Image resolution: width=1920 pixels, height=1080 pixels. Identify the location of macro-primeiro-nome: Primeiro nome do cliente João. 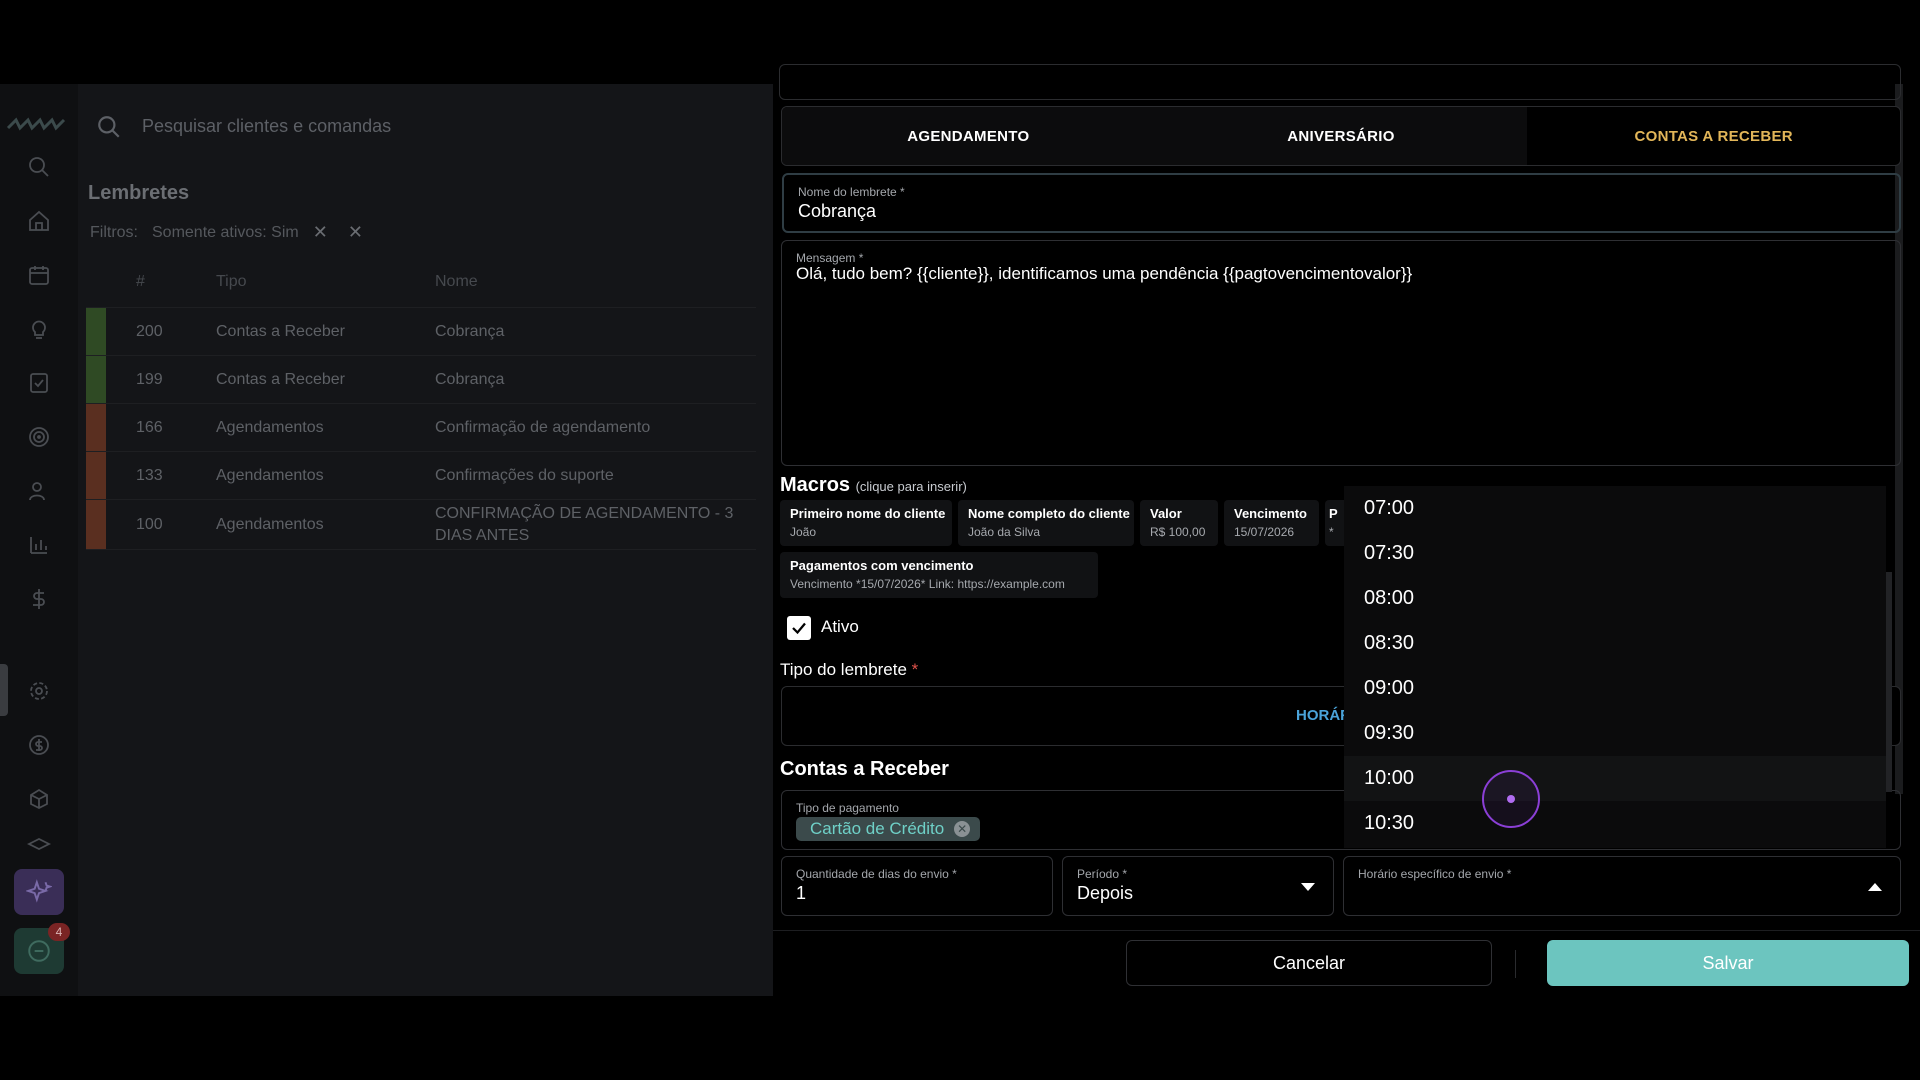
(866, 523).